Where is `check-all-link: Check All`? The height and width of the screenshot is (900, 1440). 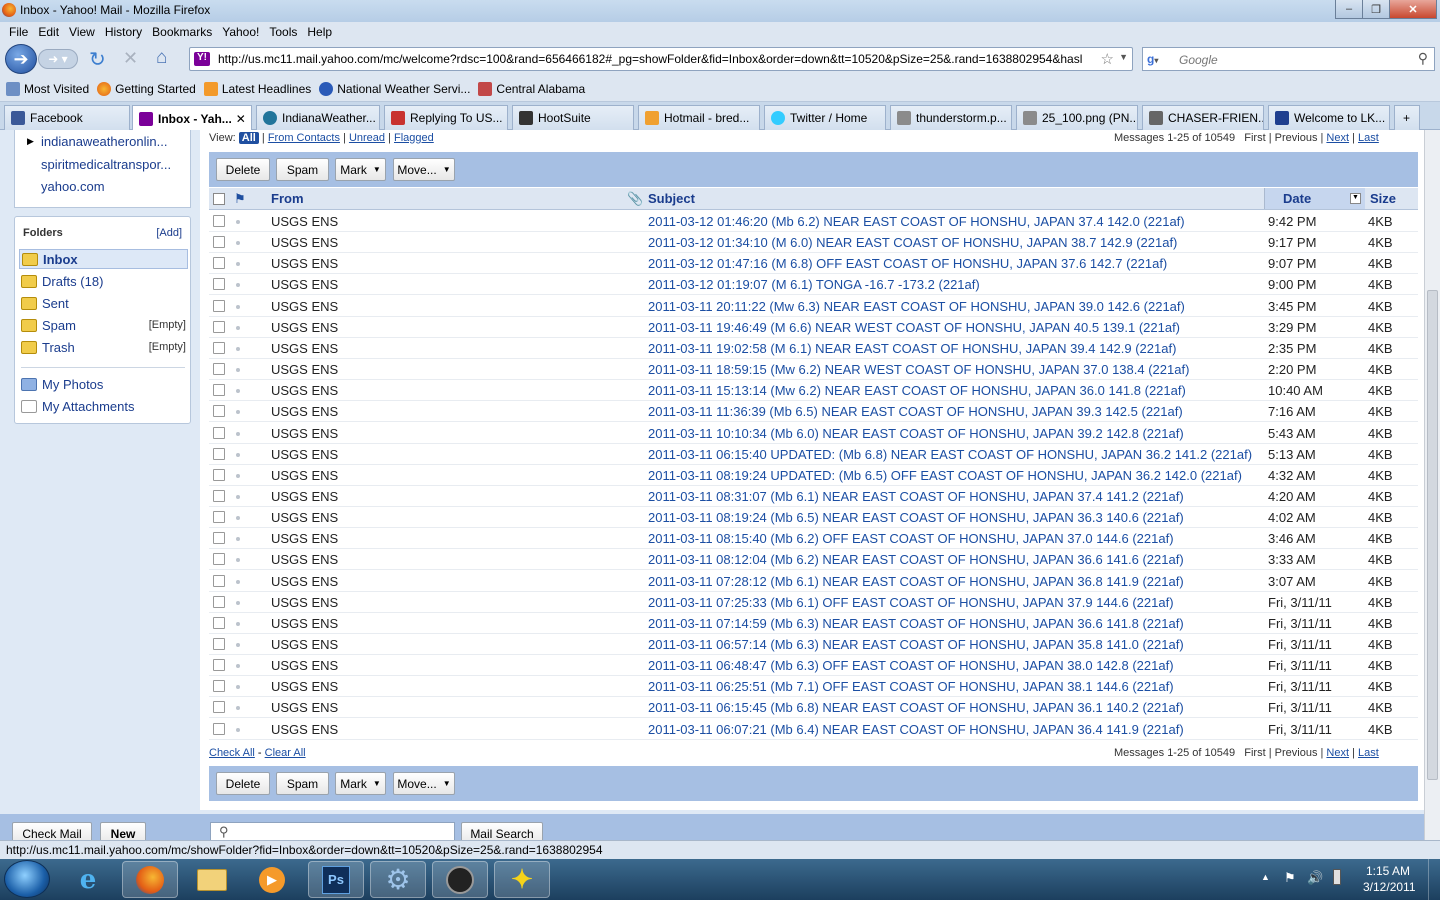 check-all-link: Check All is located at coordinates (232, 753).